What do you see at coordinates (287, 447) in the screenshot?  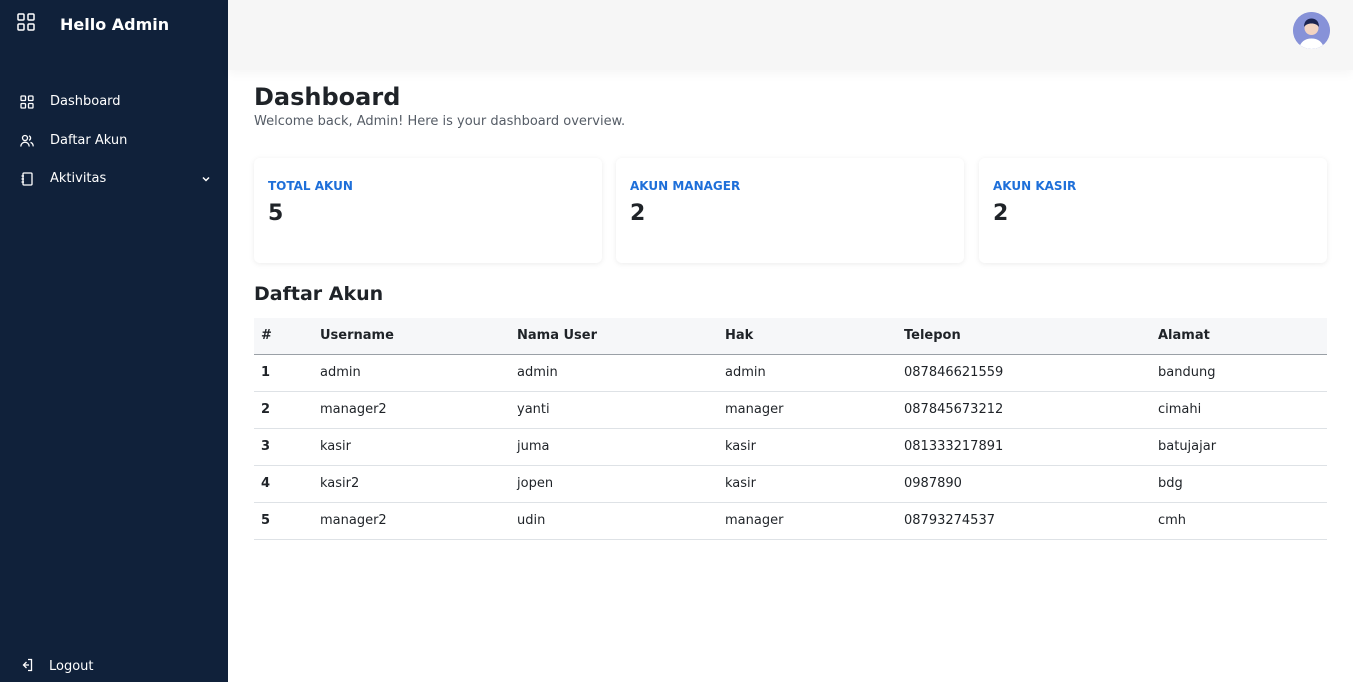 I see `table-cell: 3` at bounding box center [287, 447].